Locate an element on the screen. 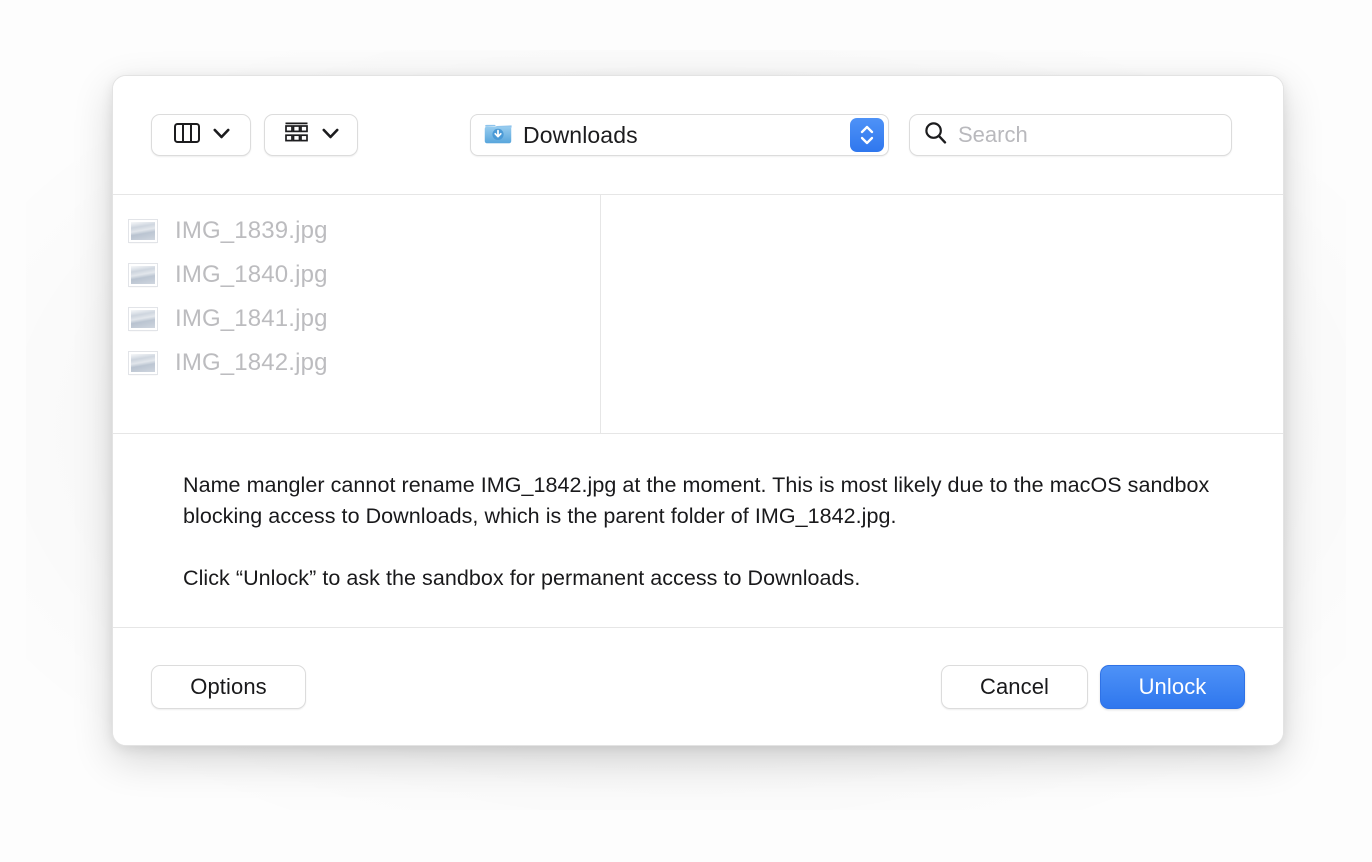 Image resolution: width=1372 pixels, height=862 pixels. up-down-stepper-icon is located at coordinates (867, 135).